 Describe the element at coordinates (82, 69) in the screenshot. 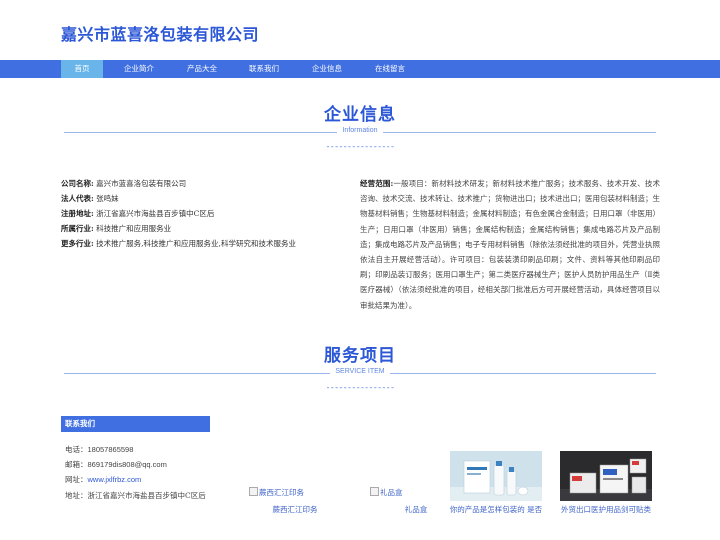

I see `nav-item-home: 首页` at that location.